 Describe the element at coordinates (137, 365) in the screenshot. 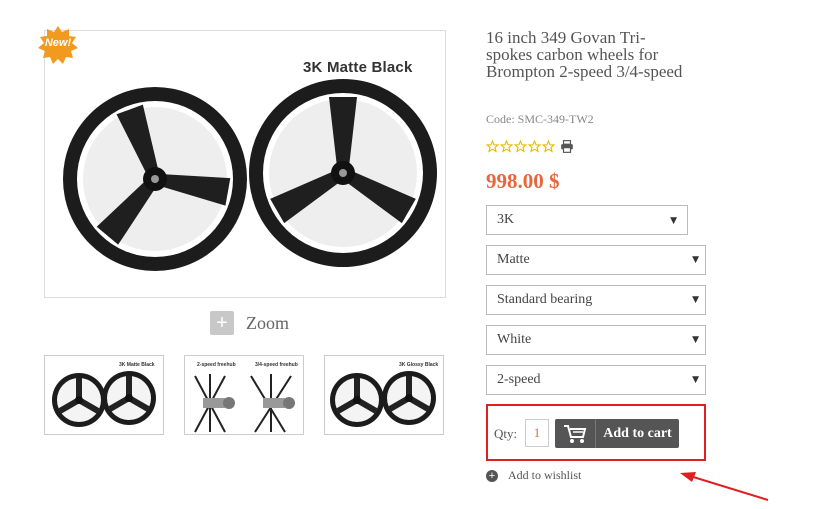

I see `thumb-caption: 3K Matte Black` at that location.